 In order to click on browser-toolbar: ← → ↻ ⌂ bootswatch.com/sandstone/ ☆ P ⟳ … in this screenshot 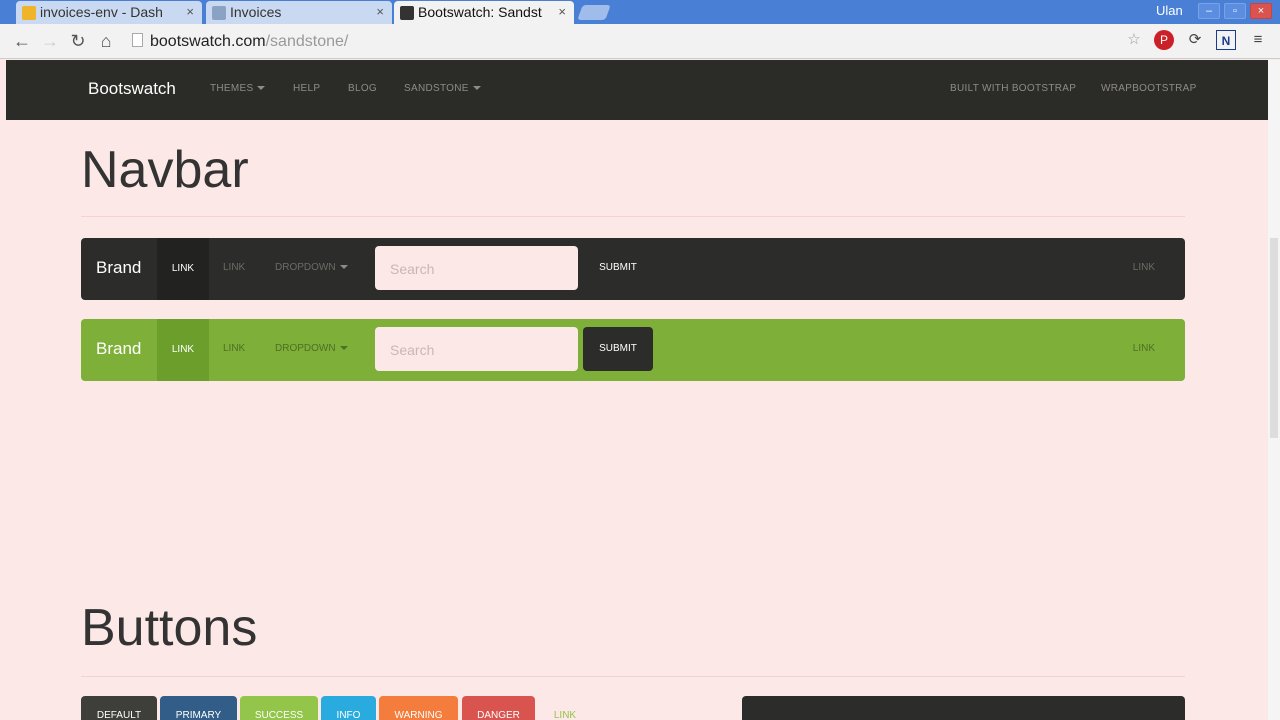, I will do `click(640, 41)`.